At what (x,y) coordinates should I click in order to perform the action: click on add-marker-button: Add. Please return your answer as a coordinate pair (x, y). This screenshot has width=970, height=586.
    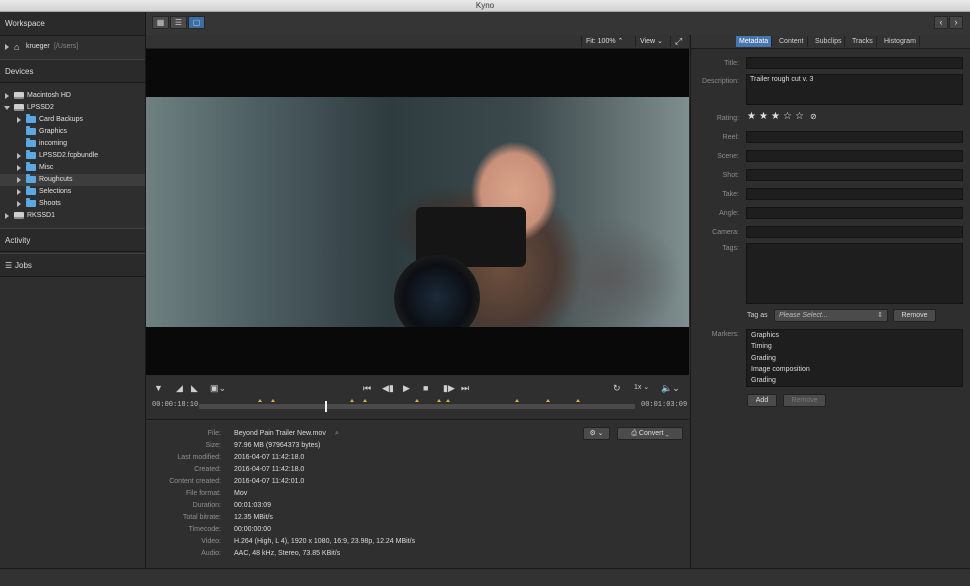
    Looking at the image, I should click on (762, 400).